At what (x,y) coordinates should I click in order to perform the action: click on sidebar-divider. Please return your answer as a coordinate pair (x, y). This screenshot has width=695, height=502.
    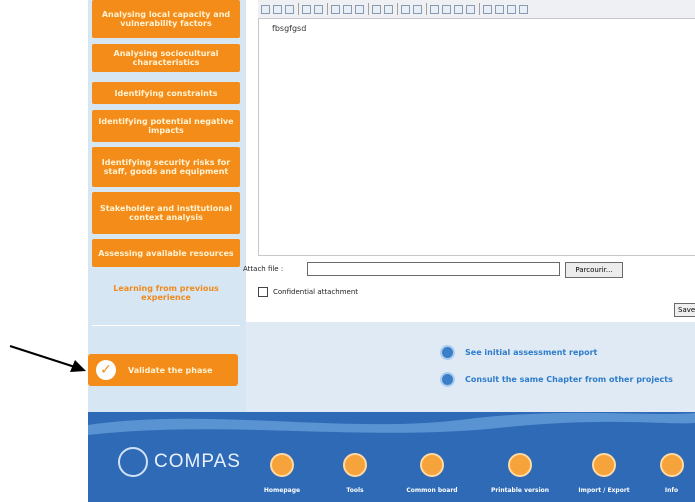
    Looking at the image, I should click on (166, 325).